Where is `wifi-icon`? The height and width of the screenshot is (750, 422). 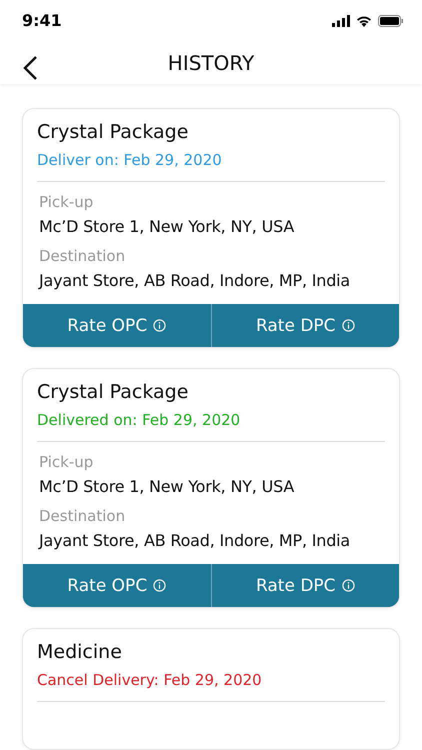 wifi-icon is located at coordinates (364, 20).